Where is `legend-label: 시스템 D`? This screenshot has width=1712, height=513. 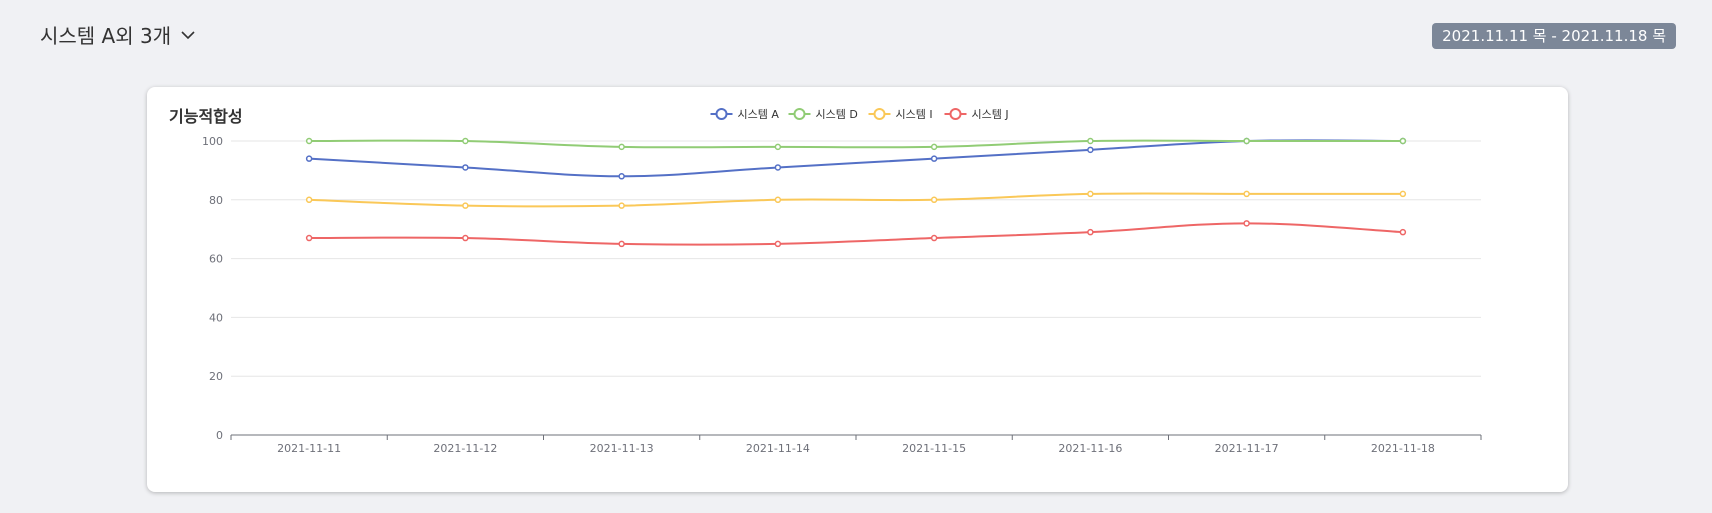 legend-label: 시스템 D is located at coordinates (837, 114).